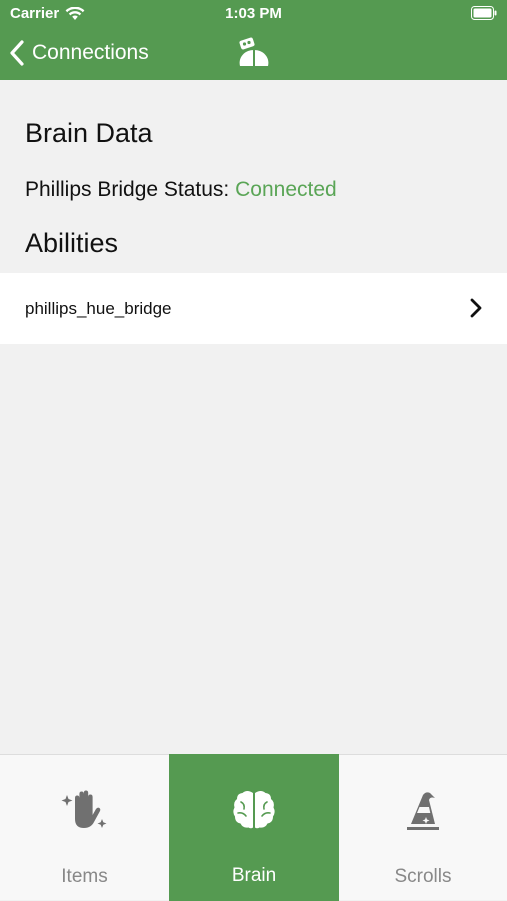 Image resolution: width=507 pixels, height=901 pixels. Describe the element at coordinates (17, 53) in the screenshot. I see `chevron-left-icon` at that location.